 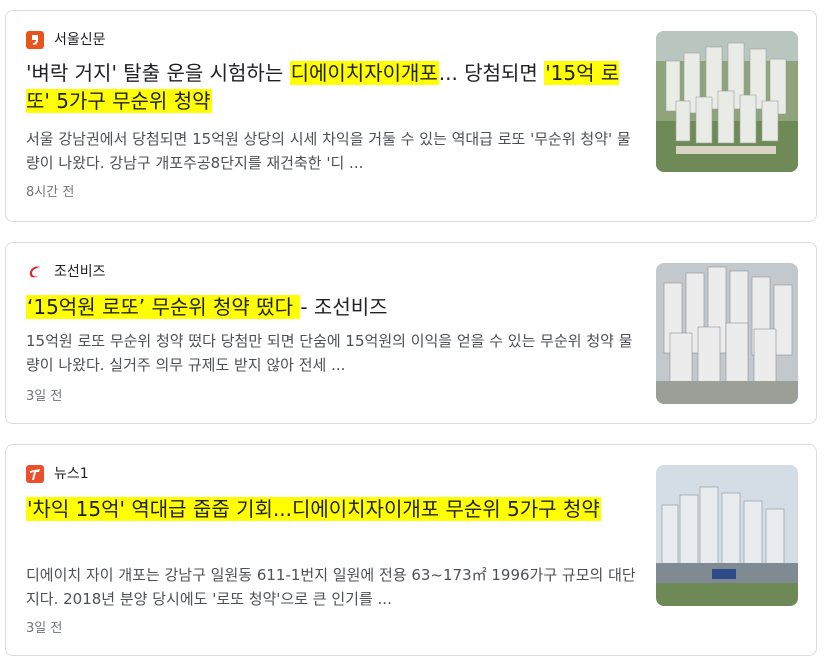 I want to click on title-highlight: ‘15억원 로또’ 무순위 청약 떴다, so click(x=163, y=307).